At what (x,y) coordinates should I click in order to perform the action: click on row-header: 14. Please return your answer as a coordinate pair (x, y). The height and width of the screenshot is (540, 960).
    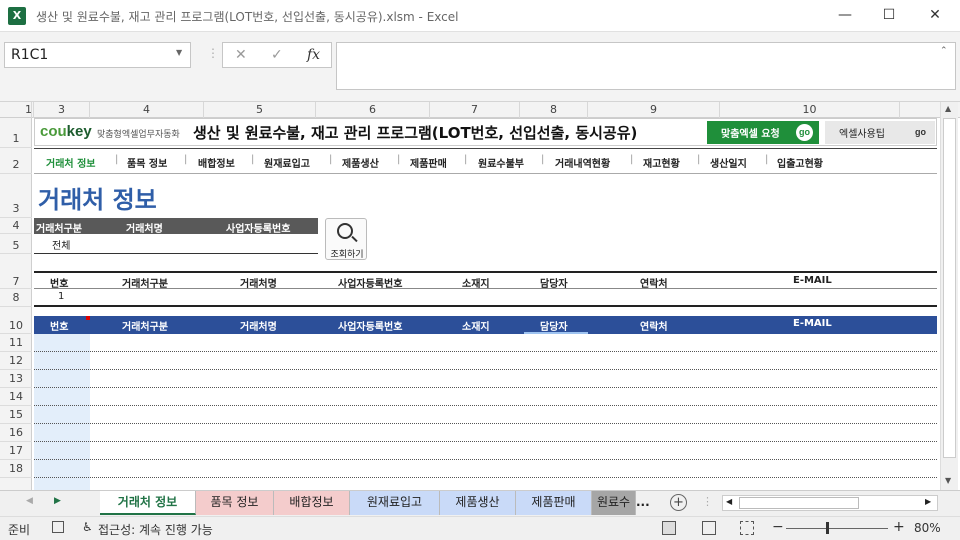
    Looking at the image, I should click on (16, 397).